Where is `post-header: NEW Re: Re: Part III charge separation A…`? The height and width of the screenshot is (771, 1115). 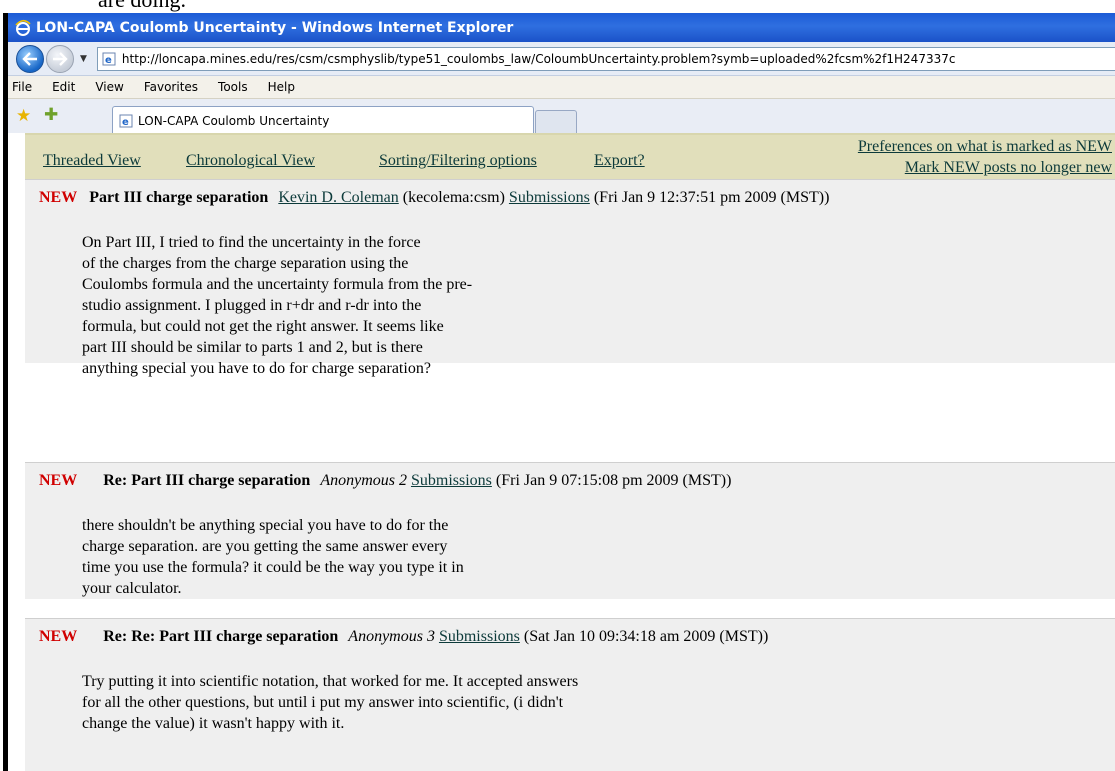 post-header: NEW Re: Re: Part III charge separation A… is located at coordinates (403, 637).